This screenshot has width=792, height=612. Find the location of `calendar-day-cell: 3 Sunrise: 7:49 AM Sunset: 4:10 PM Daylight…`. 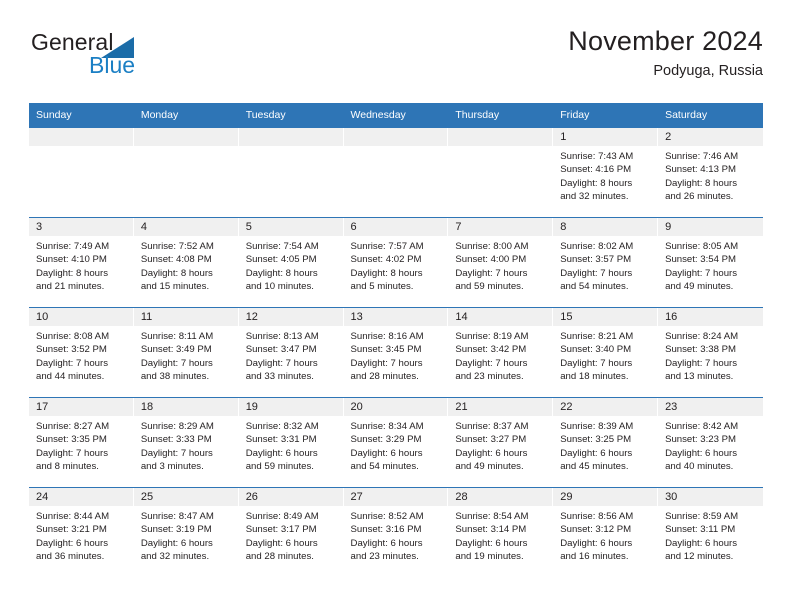

calendar-day-cell: 3 Sunrise: 7:49 AM Sunset: 4:10 PM Daylight… is located at coordinates (81, 262).